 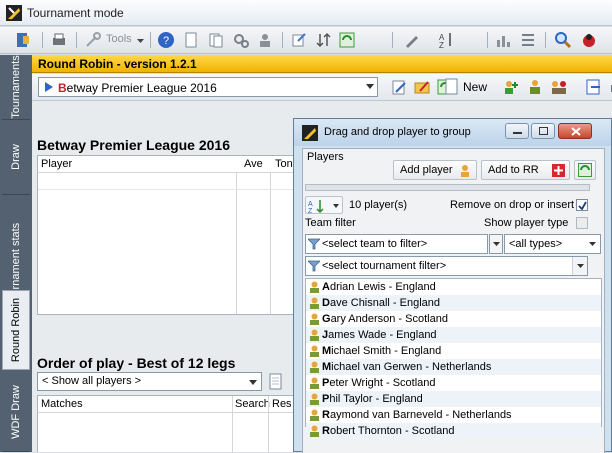 I want to click on maximize-icon, so click(x=543, y=131).